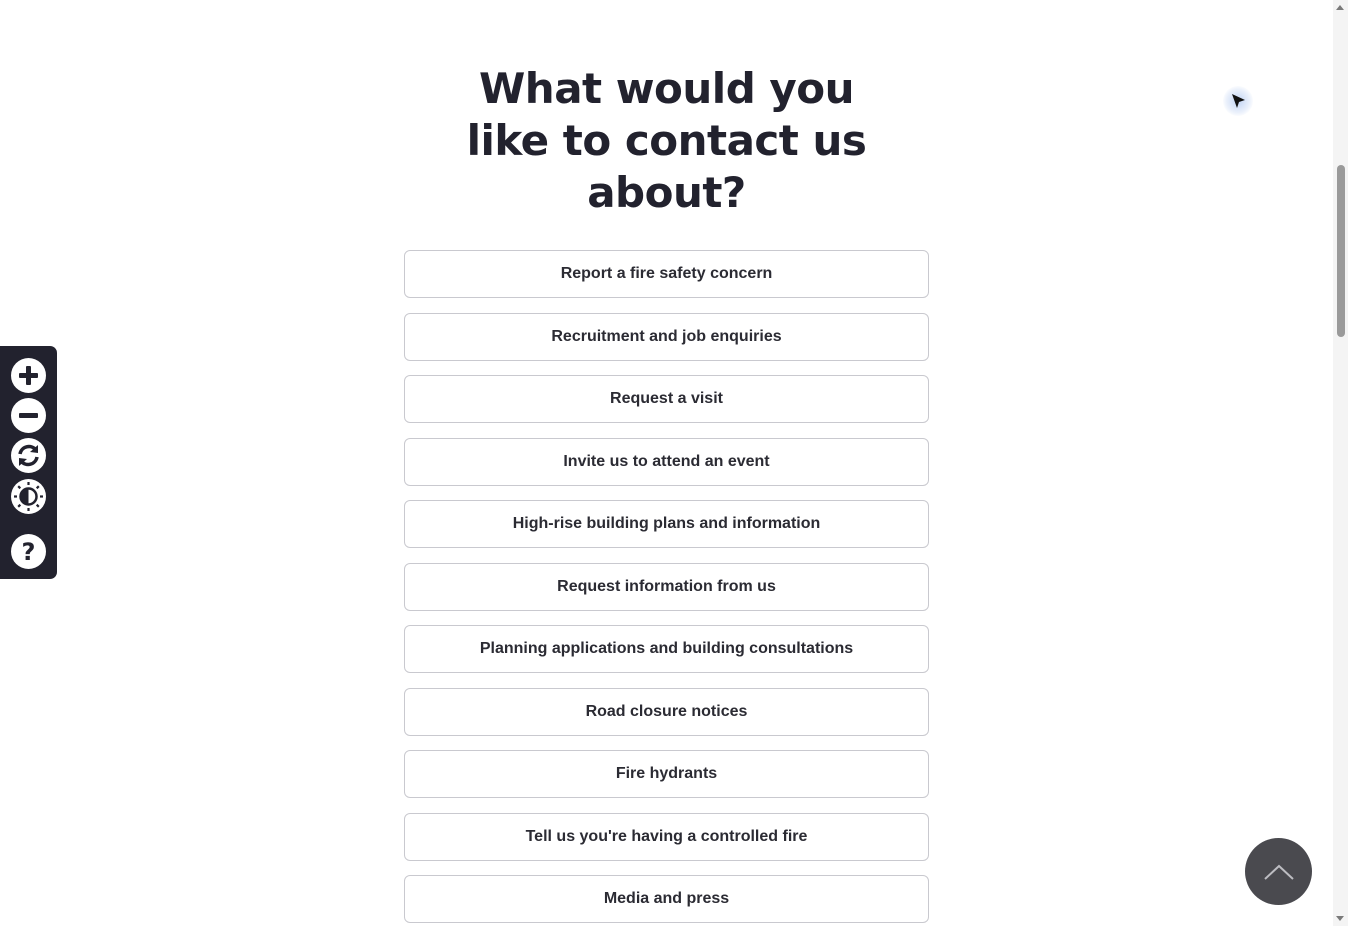  What do you see at coordinates (666, 524) in the screenshot?
I see `option-high-rise-building: High-rise building plans and information` at bounding box center [666, 524].